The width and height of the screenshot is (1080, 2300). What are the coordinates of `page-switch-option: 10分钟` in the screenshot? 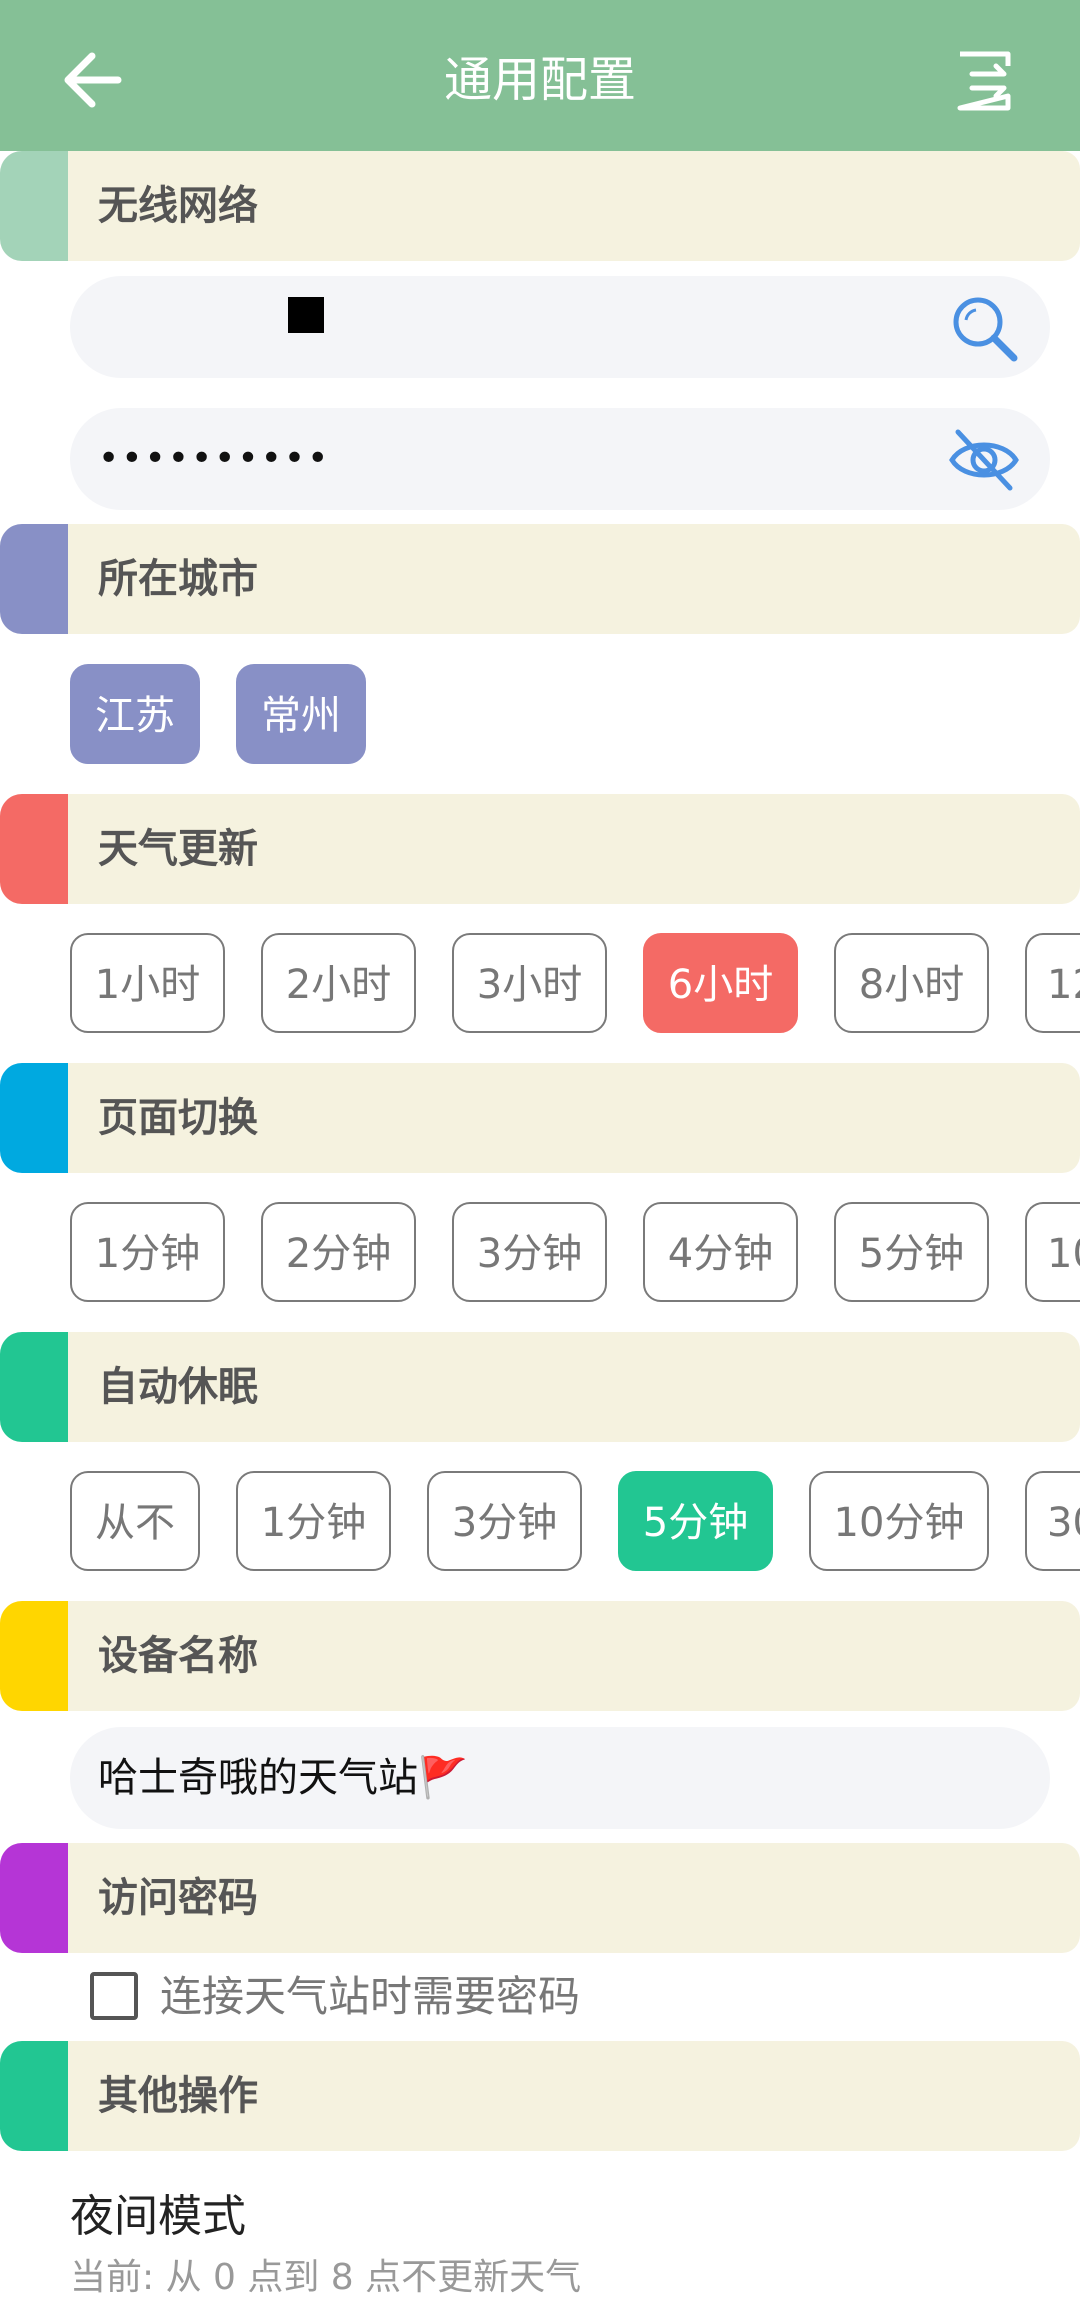 It's located at (1052, 1252).